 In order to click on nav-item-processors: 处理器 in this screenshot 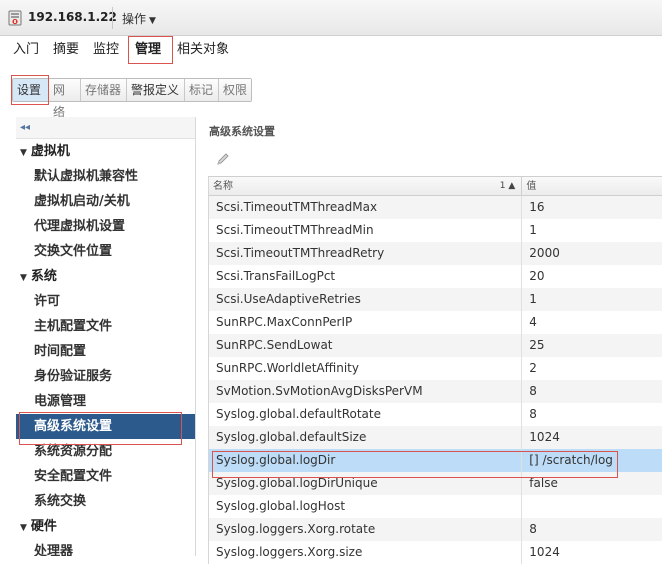, I will do `click(105, 547)`.